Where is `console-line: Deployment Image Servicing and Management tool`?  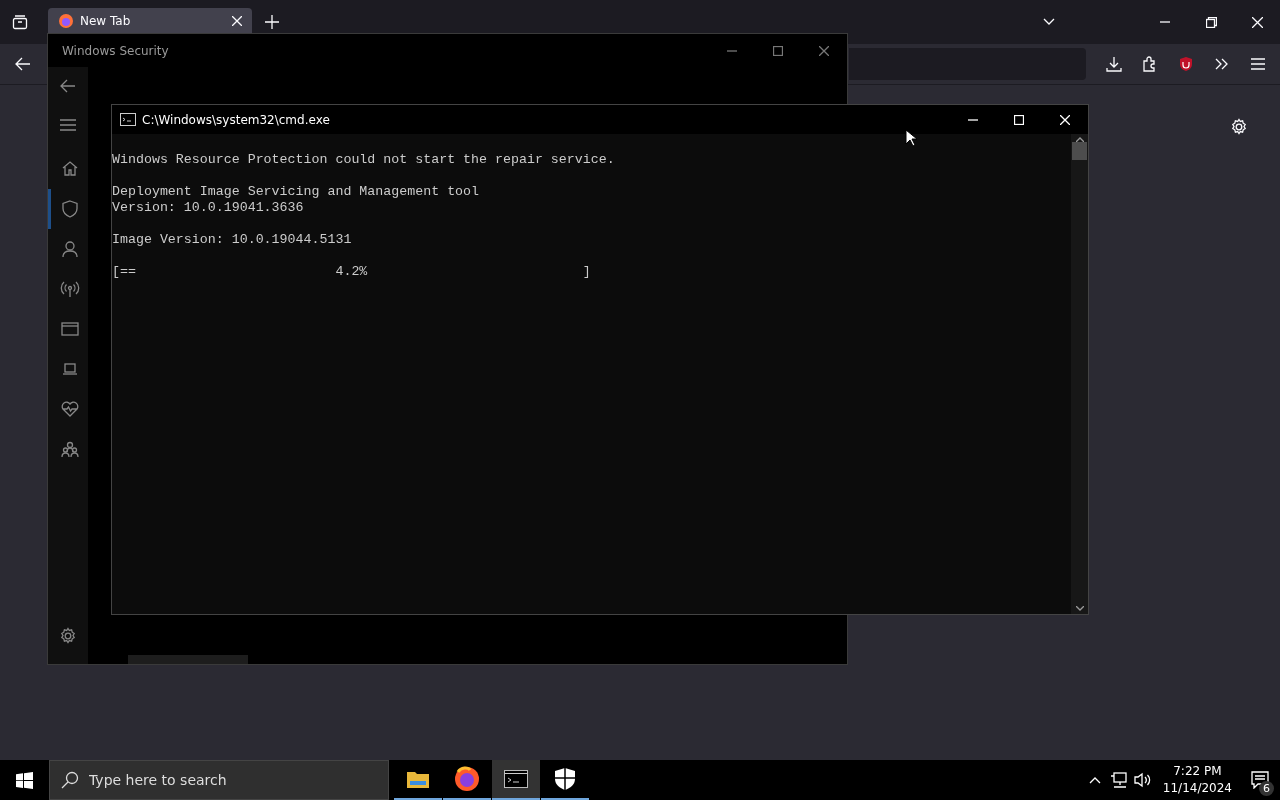
console-line: Deployment Image Servicing and Management tool is located at coordinates (296, 192).